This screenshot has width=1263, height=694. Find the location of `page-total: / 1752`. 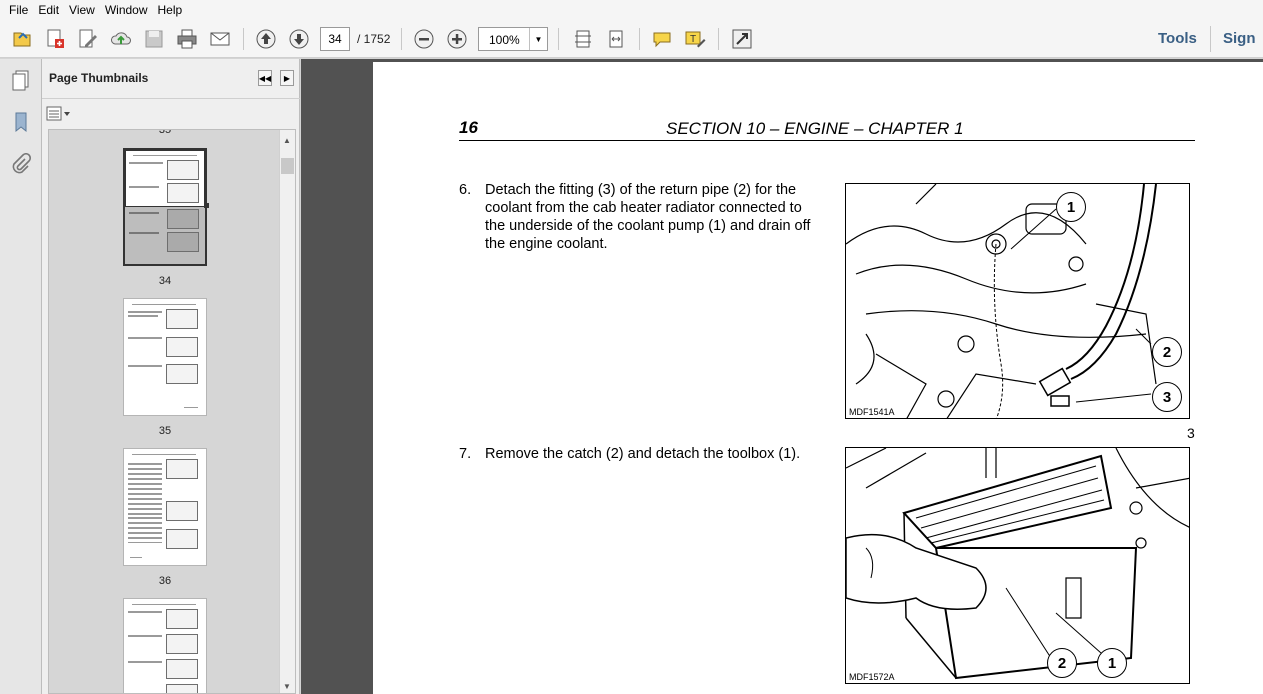

page-total: / 1752 is located at coordinates (374, 39).